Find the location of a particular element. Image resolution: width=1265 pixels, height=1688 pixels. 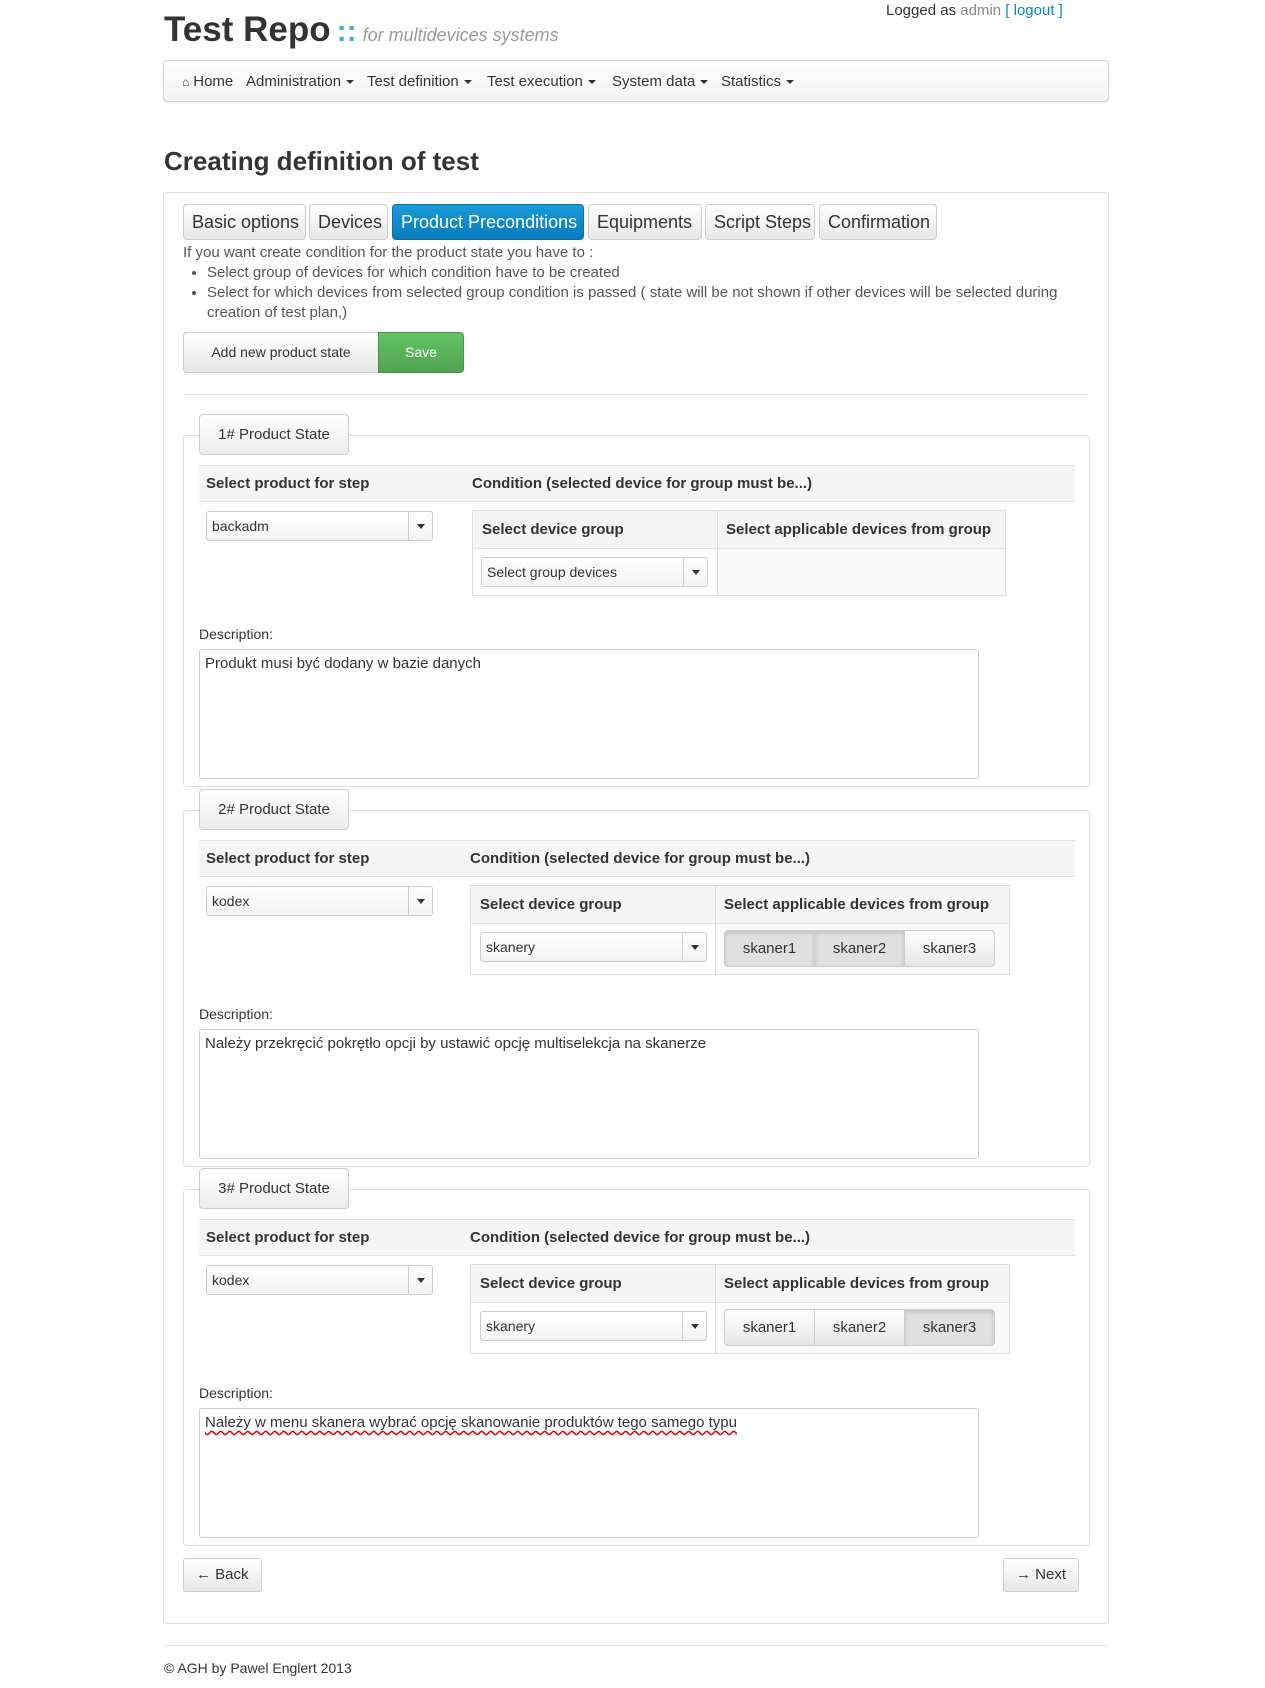

state-2-device-group-select: skanery is located at coordinates (593, 947).